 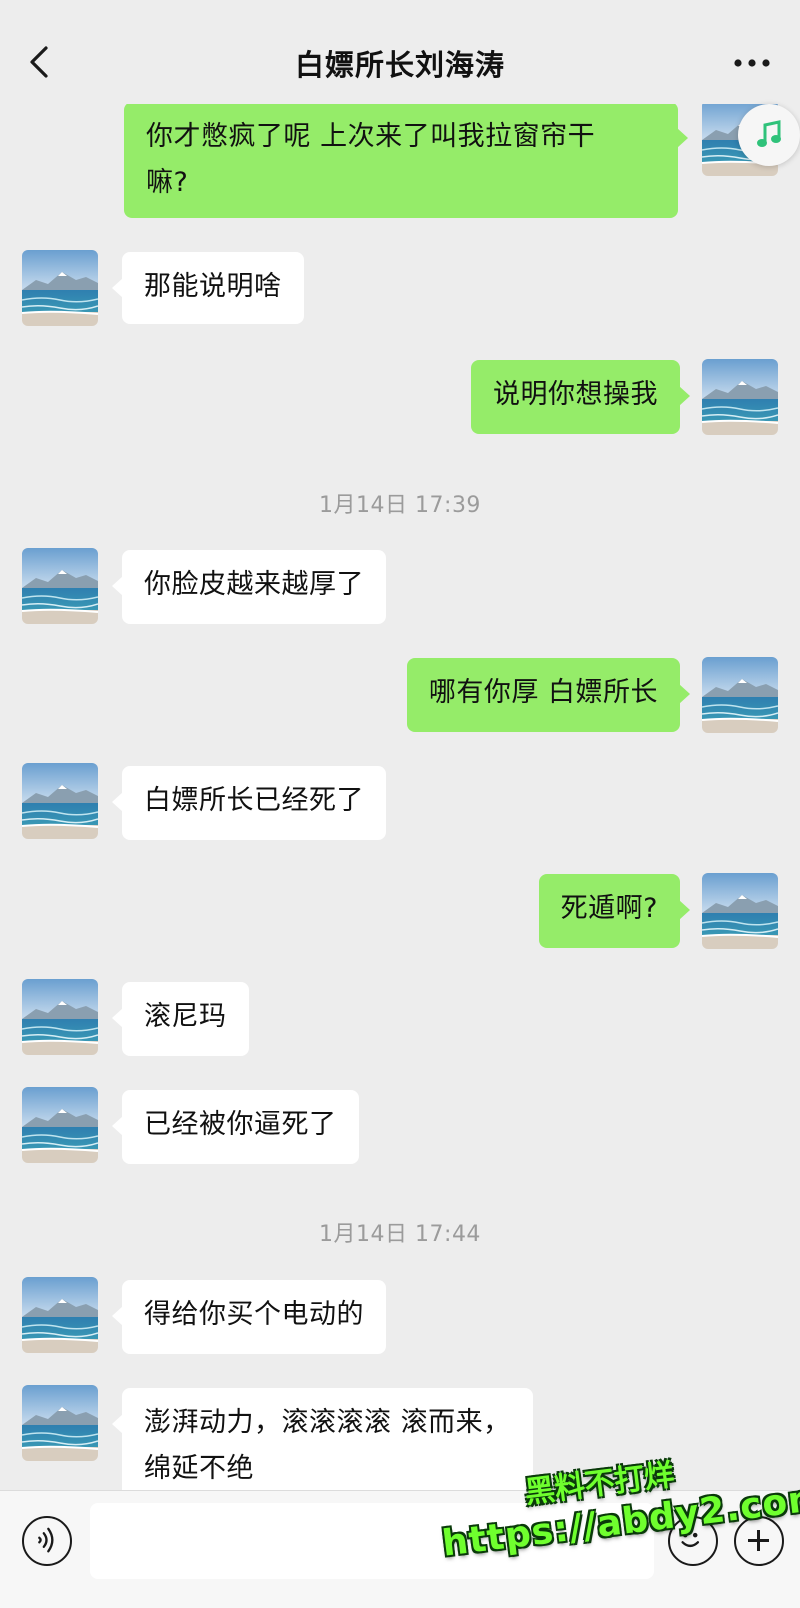 What do you see at coordinates (322, 1447) in the screenshot?
I see `message-bubble-contact: 澎湃动力，滚滚滚滚 滚而来， 绵延不绝` at bounding box center [322, 1447].